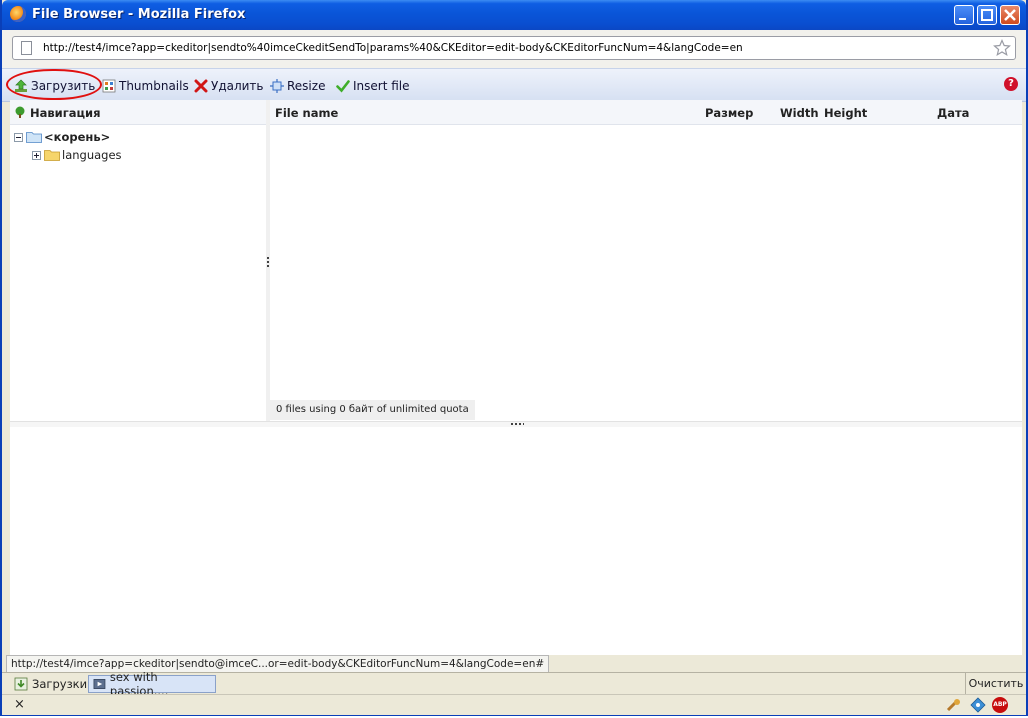 The height and width of the screenshot is (718, 1028). I want to click on resize-label: Resize, so click(306, 86).